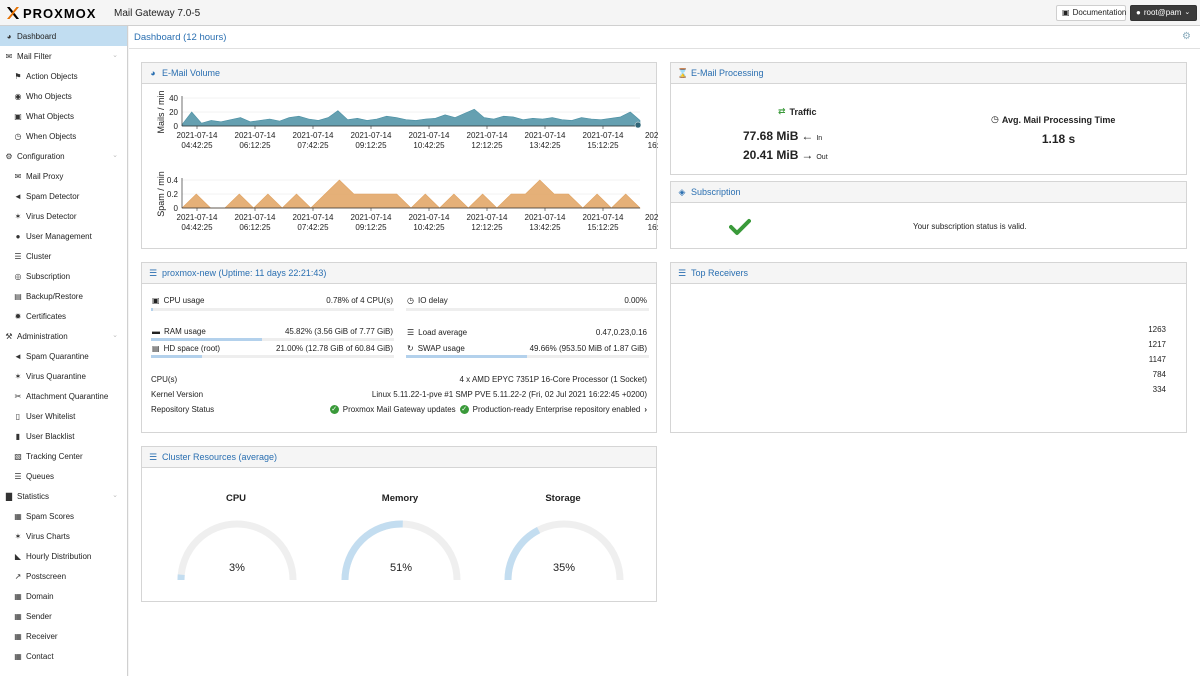 Image resolution: width=1200 pixels, height=676 pixels. I want to click on sidebar-item-virus-charts: ✶ Virus Charts, so click(63, 536).